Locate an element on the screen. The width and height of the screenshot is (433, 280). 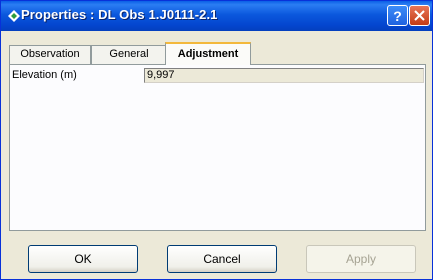
ok-button: OK is located at coordinates (83, 259).